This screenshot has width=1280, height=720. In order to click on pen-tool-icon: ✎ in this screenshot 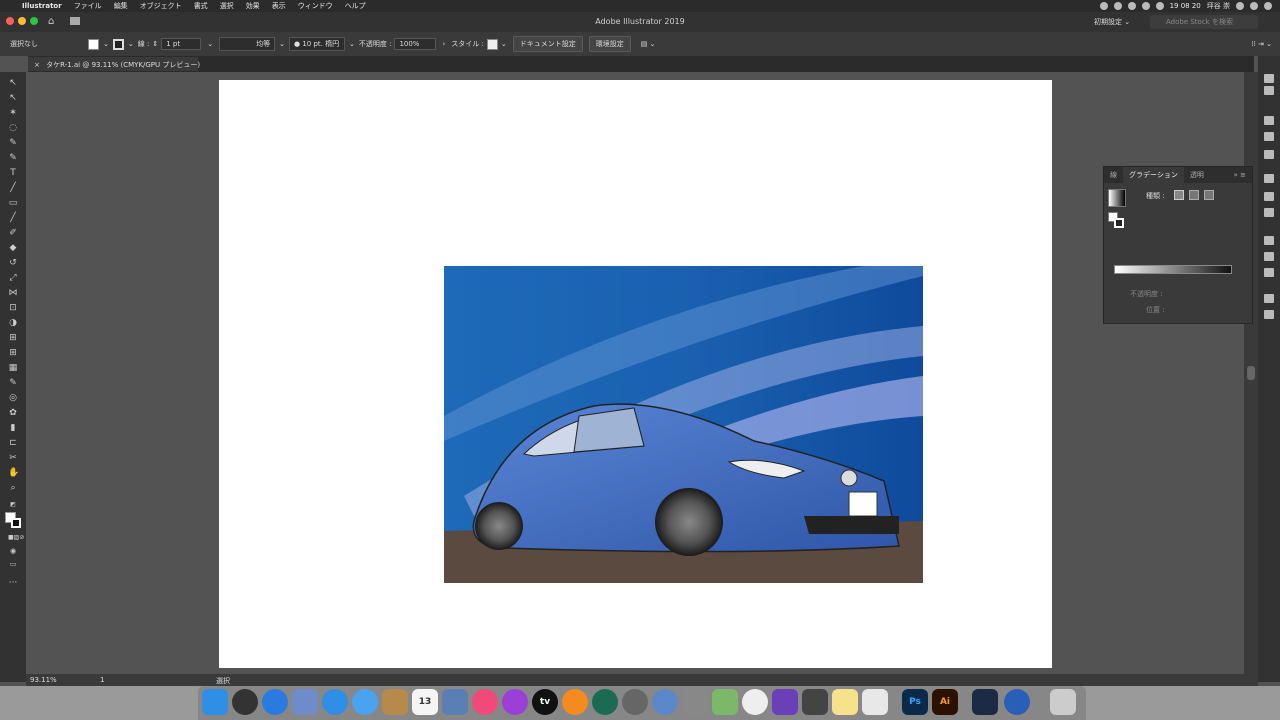, I will do `click(13, 143)`.